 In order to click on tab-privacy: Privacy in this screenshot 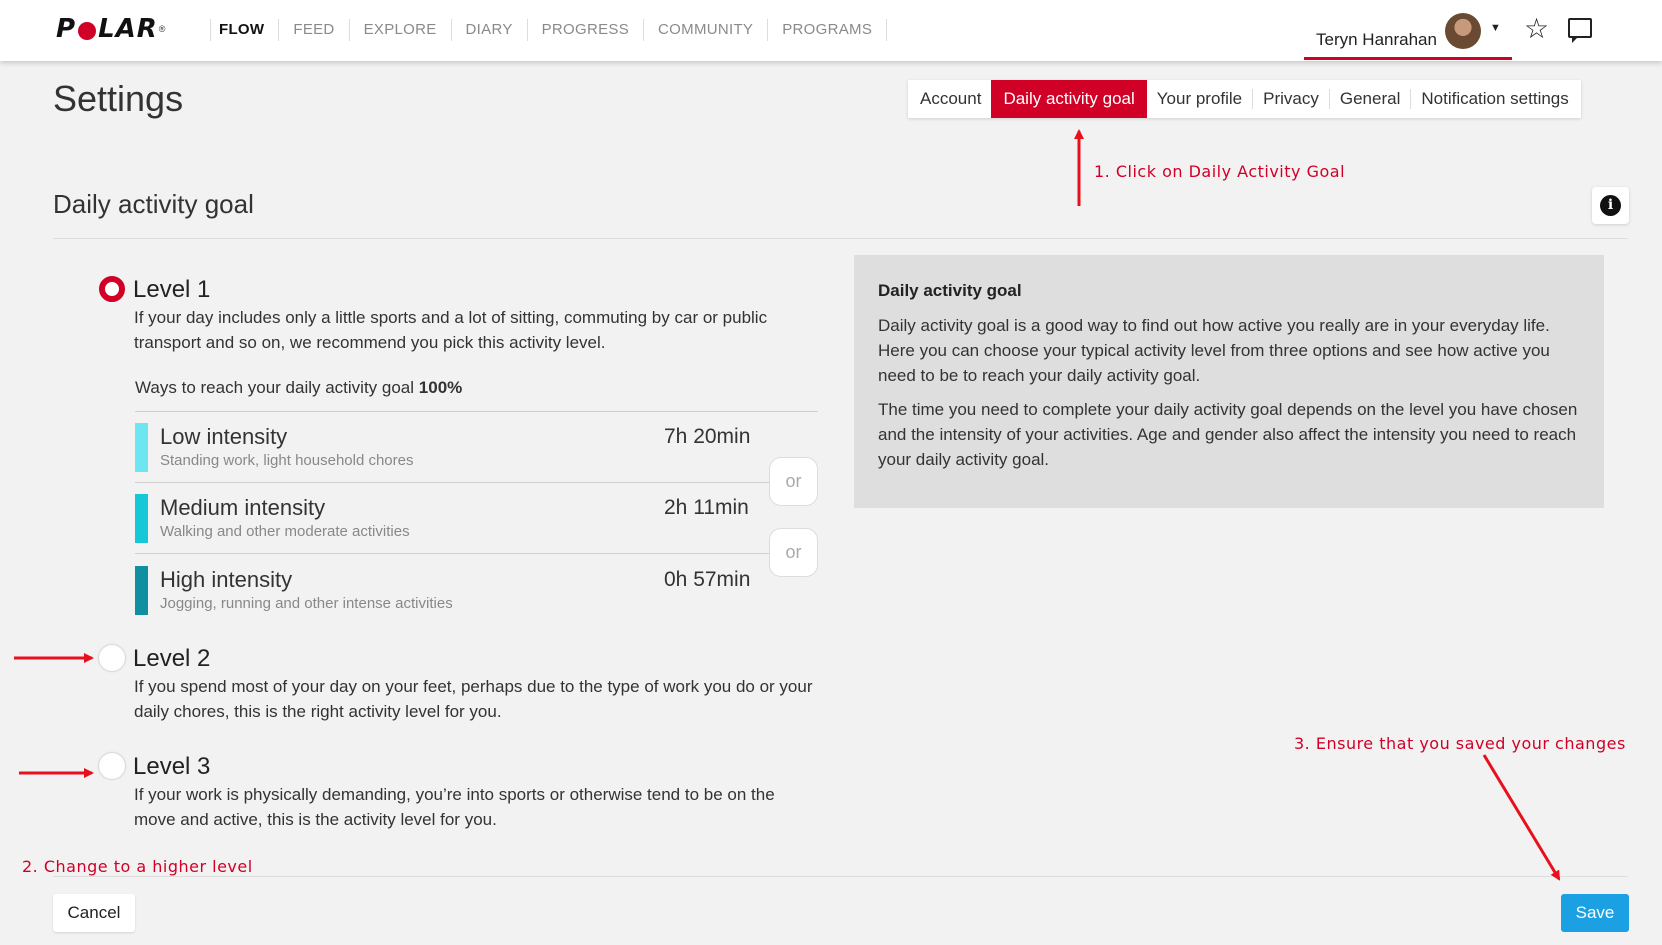, I will do `click(1290, 99)`.